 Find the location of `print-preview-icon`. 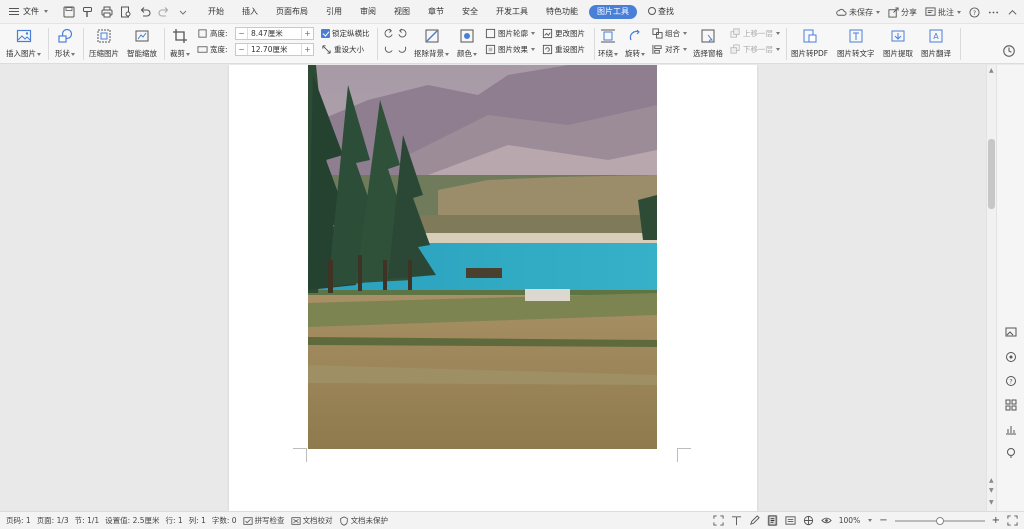

print-preview-icon is located at coordinates (125, 11).